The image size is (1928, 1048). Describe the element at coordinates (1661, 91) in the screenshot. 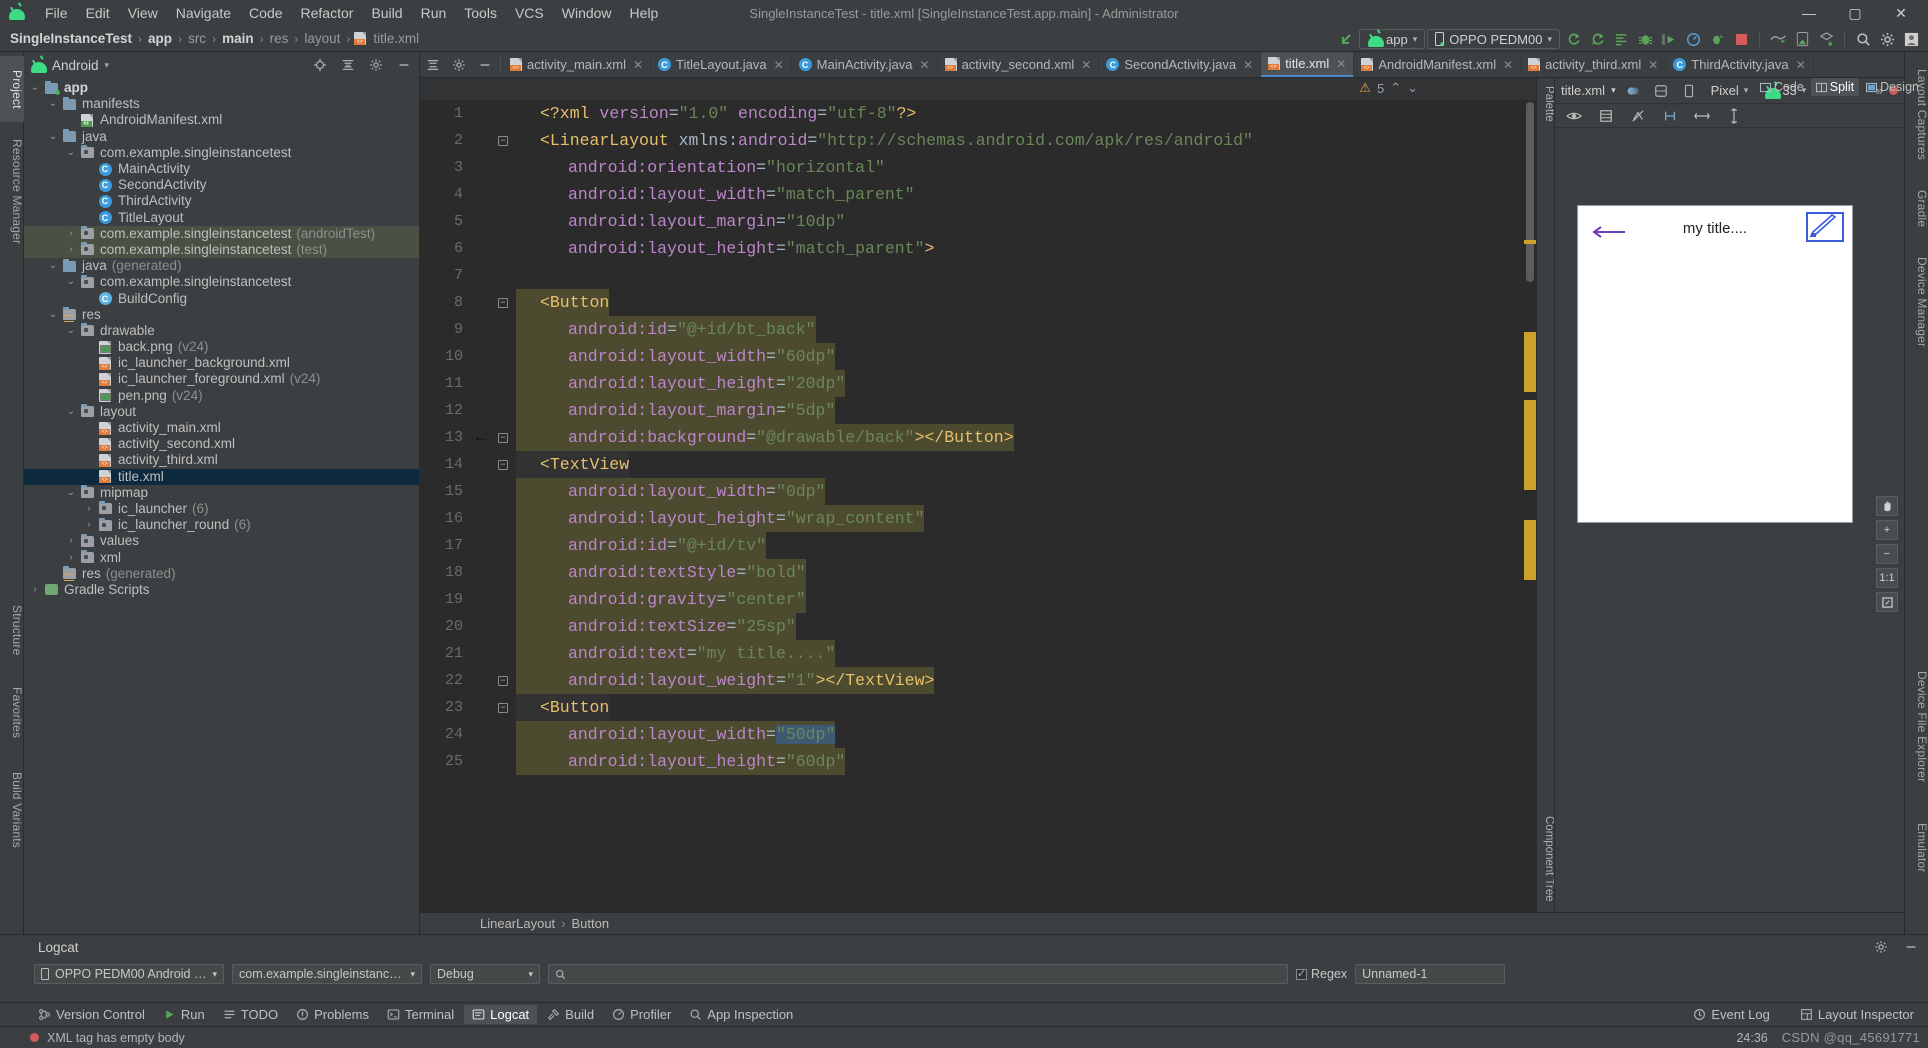

I see `blueprint-icon` at that location.